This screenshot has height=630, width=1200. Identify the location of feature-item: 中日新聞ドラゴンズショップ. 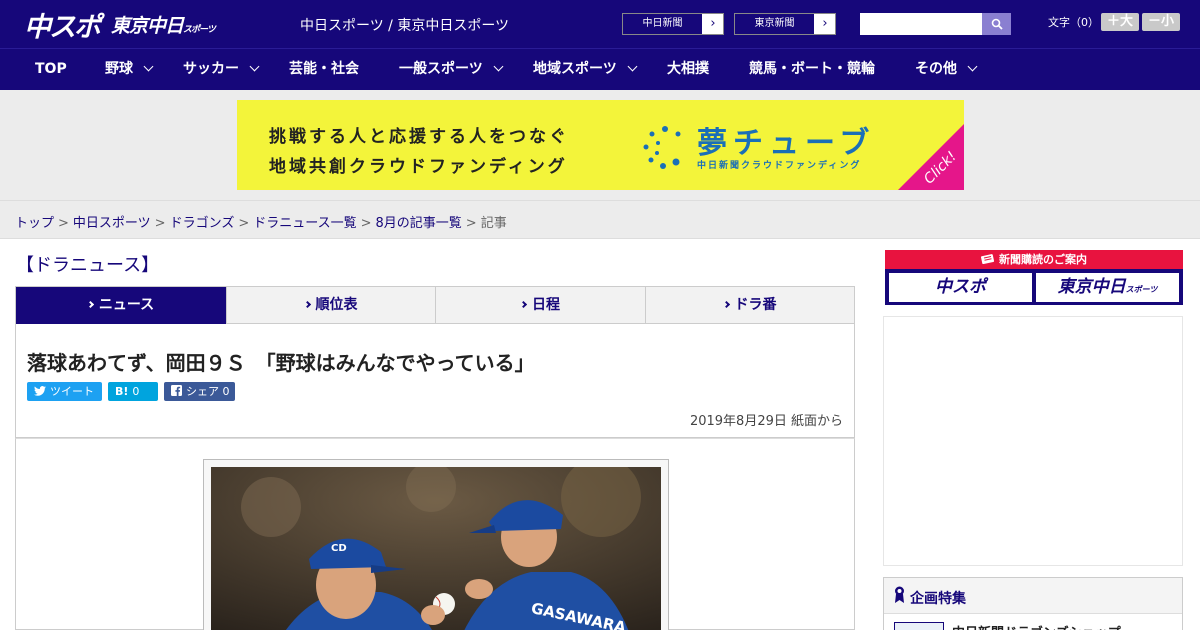
(1033, 621).